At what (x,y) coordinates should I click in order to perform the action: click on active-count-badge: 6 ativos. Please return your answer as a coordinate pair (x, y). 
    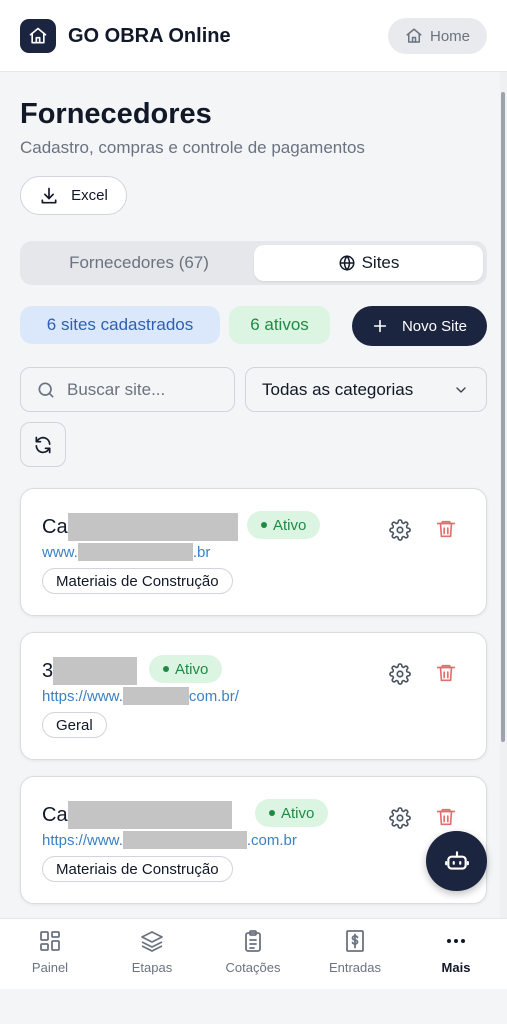
    Looking at the image, I should click on (279, 325).